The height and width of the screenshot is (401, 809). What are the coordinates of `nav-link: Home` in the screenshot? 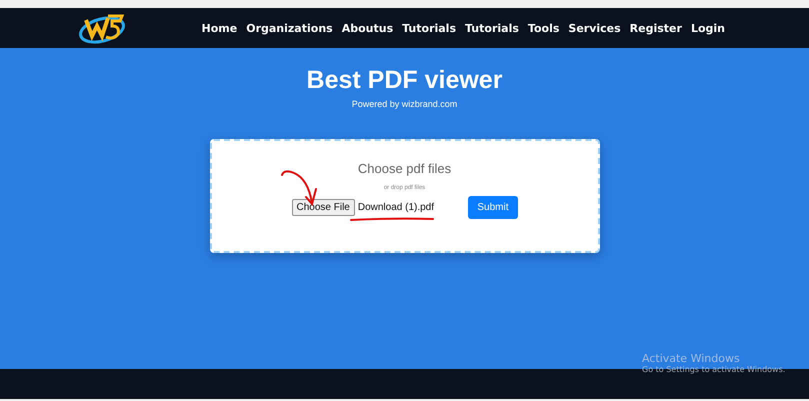 It's located at (220, 28).